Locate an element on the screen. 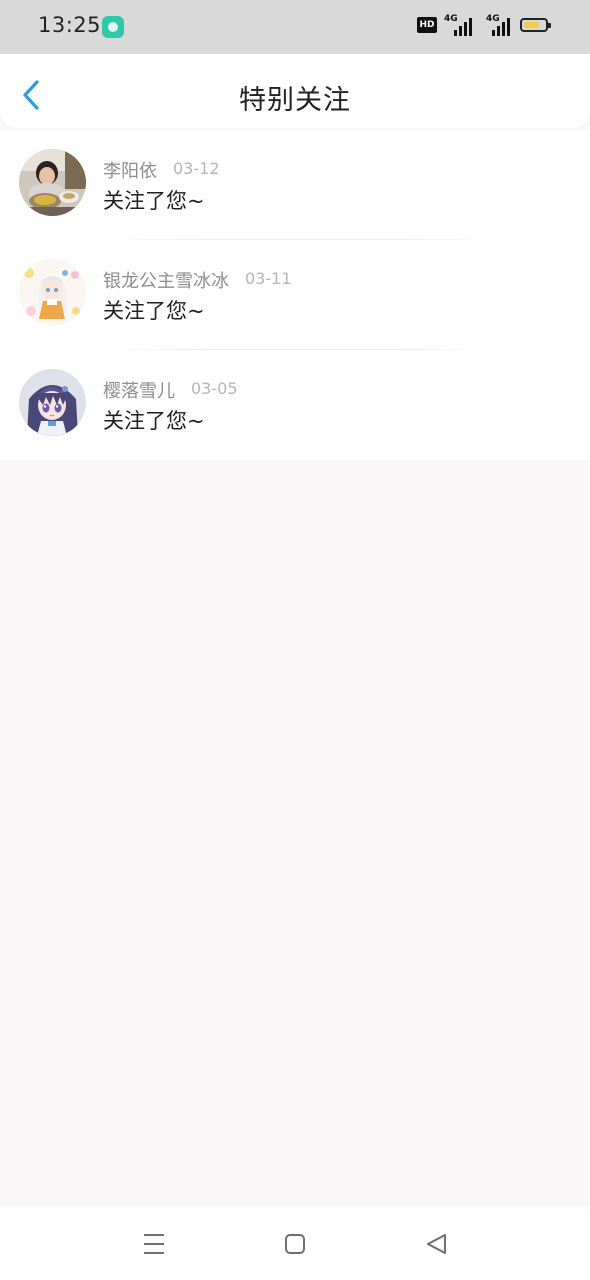  home-square-icon is located at coordinates (295, 1244).